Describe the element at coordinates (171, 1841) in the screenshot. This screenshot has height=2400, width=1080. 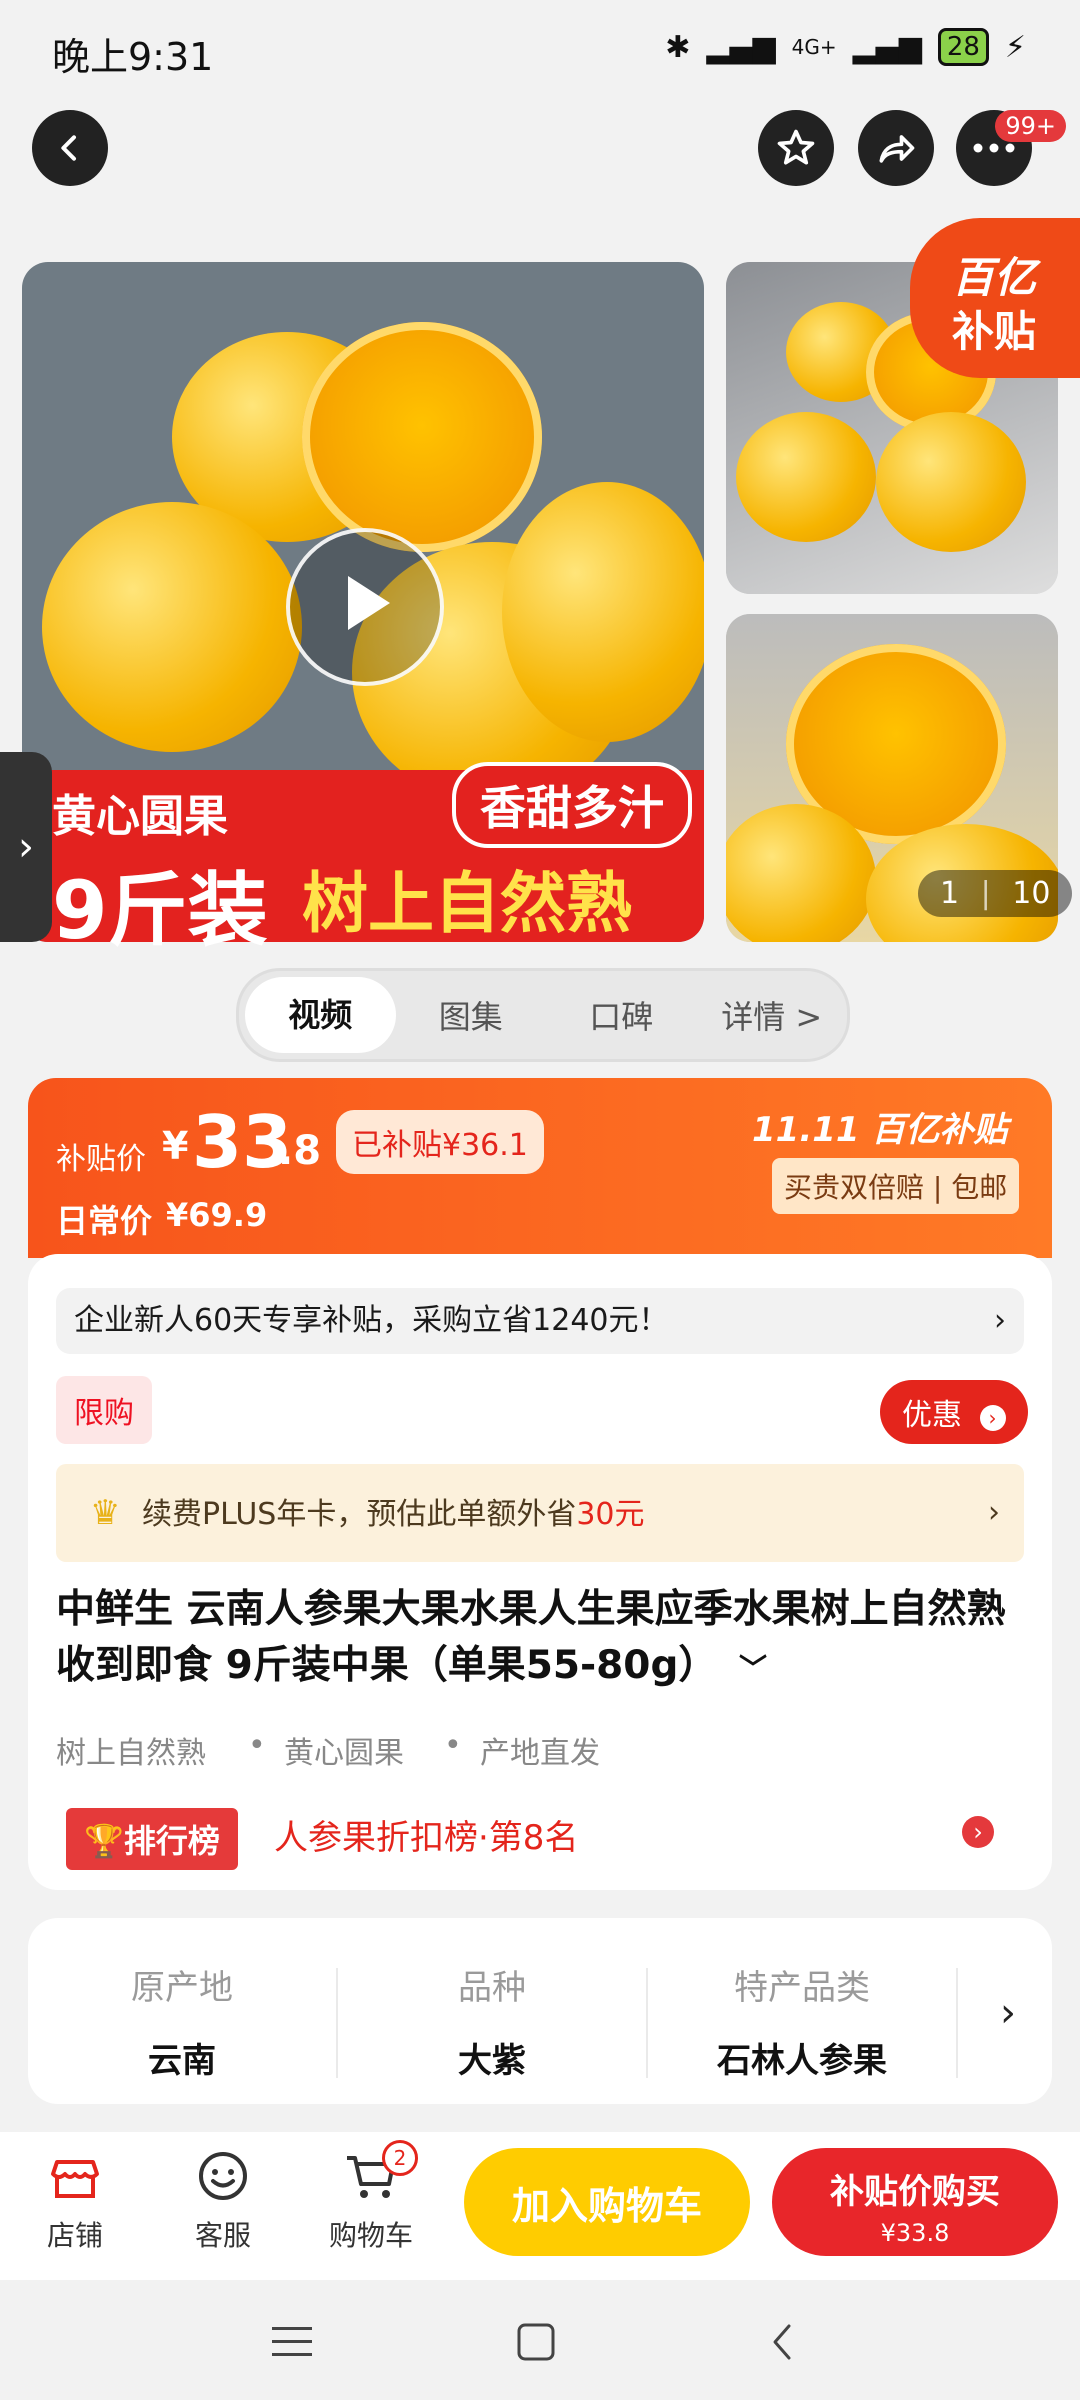
I see `rank-tag-label: 排行榜` at that location.